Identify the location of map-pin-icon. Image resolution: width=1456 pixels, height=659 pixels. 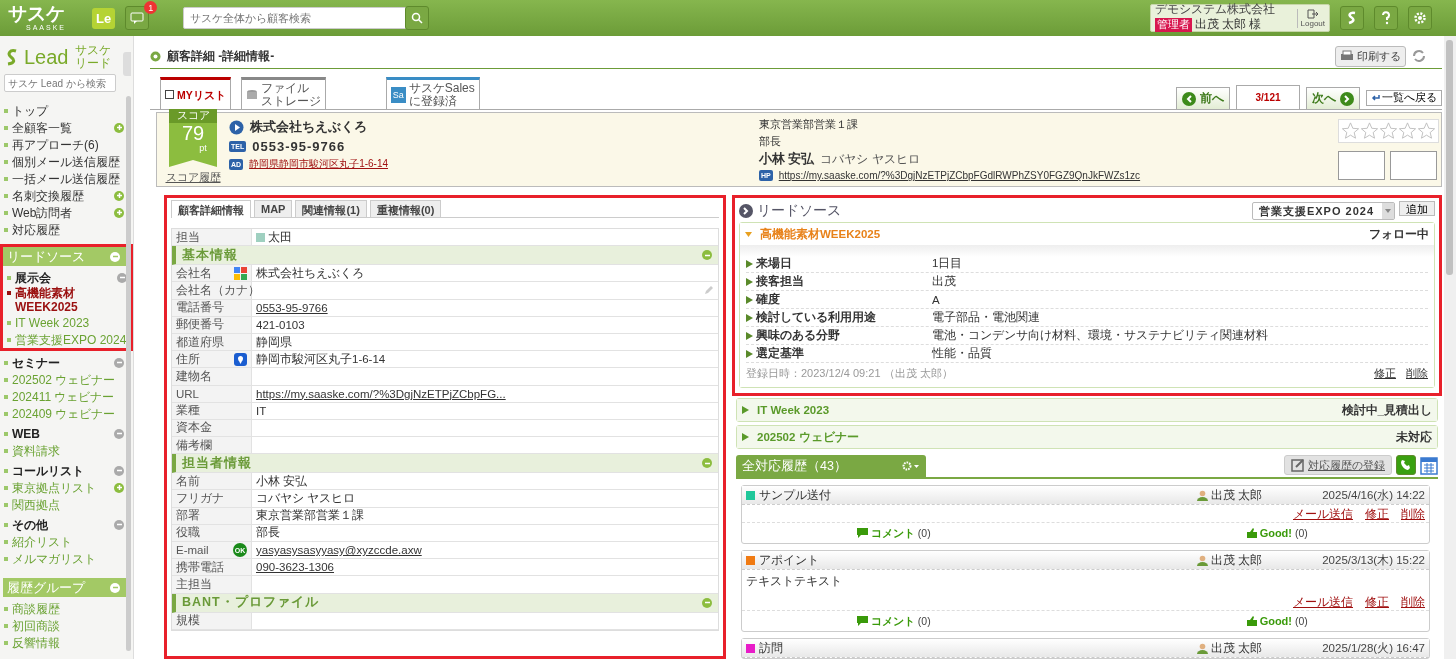
(240, 359).